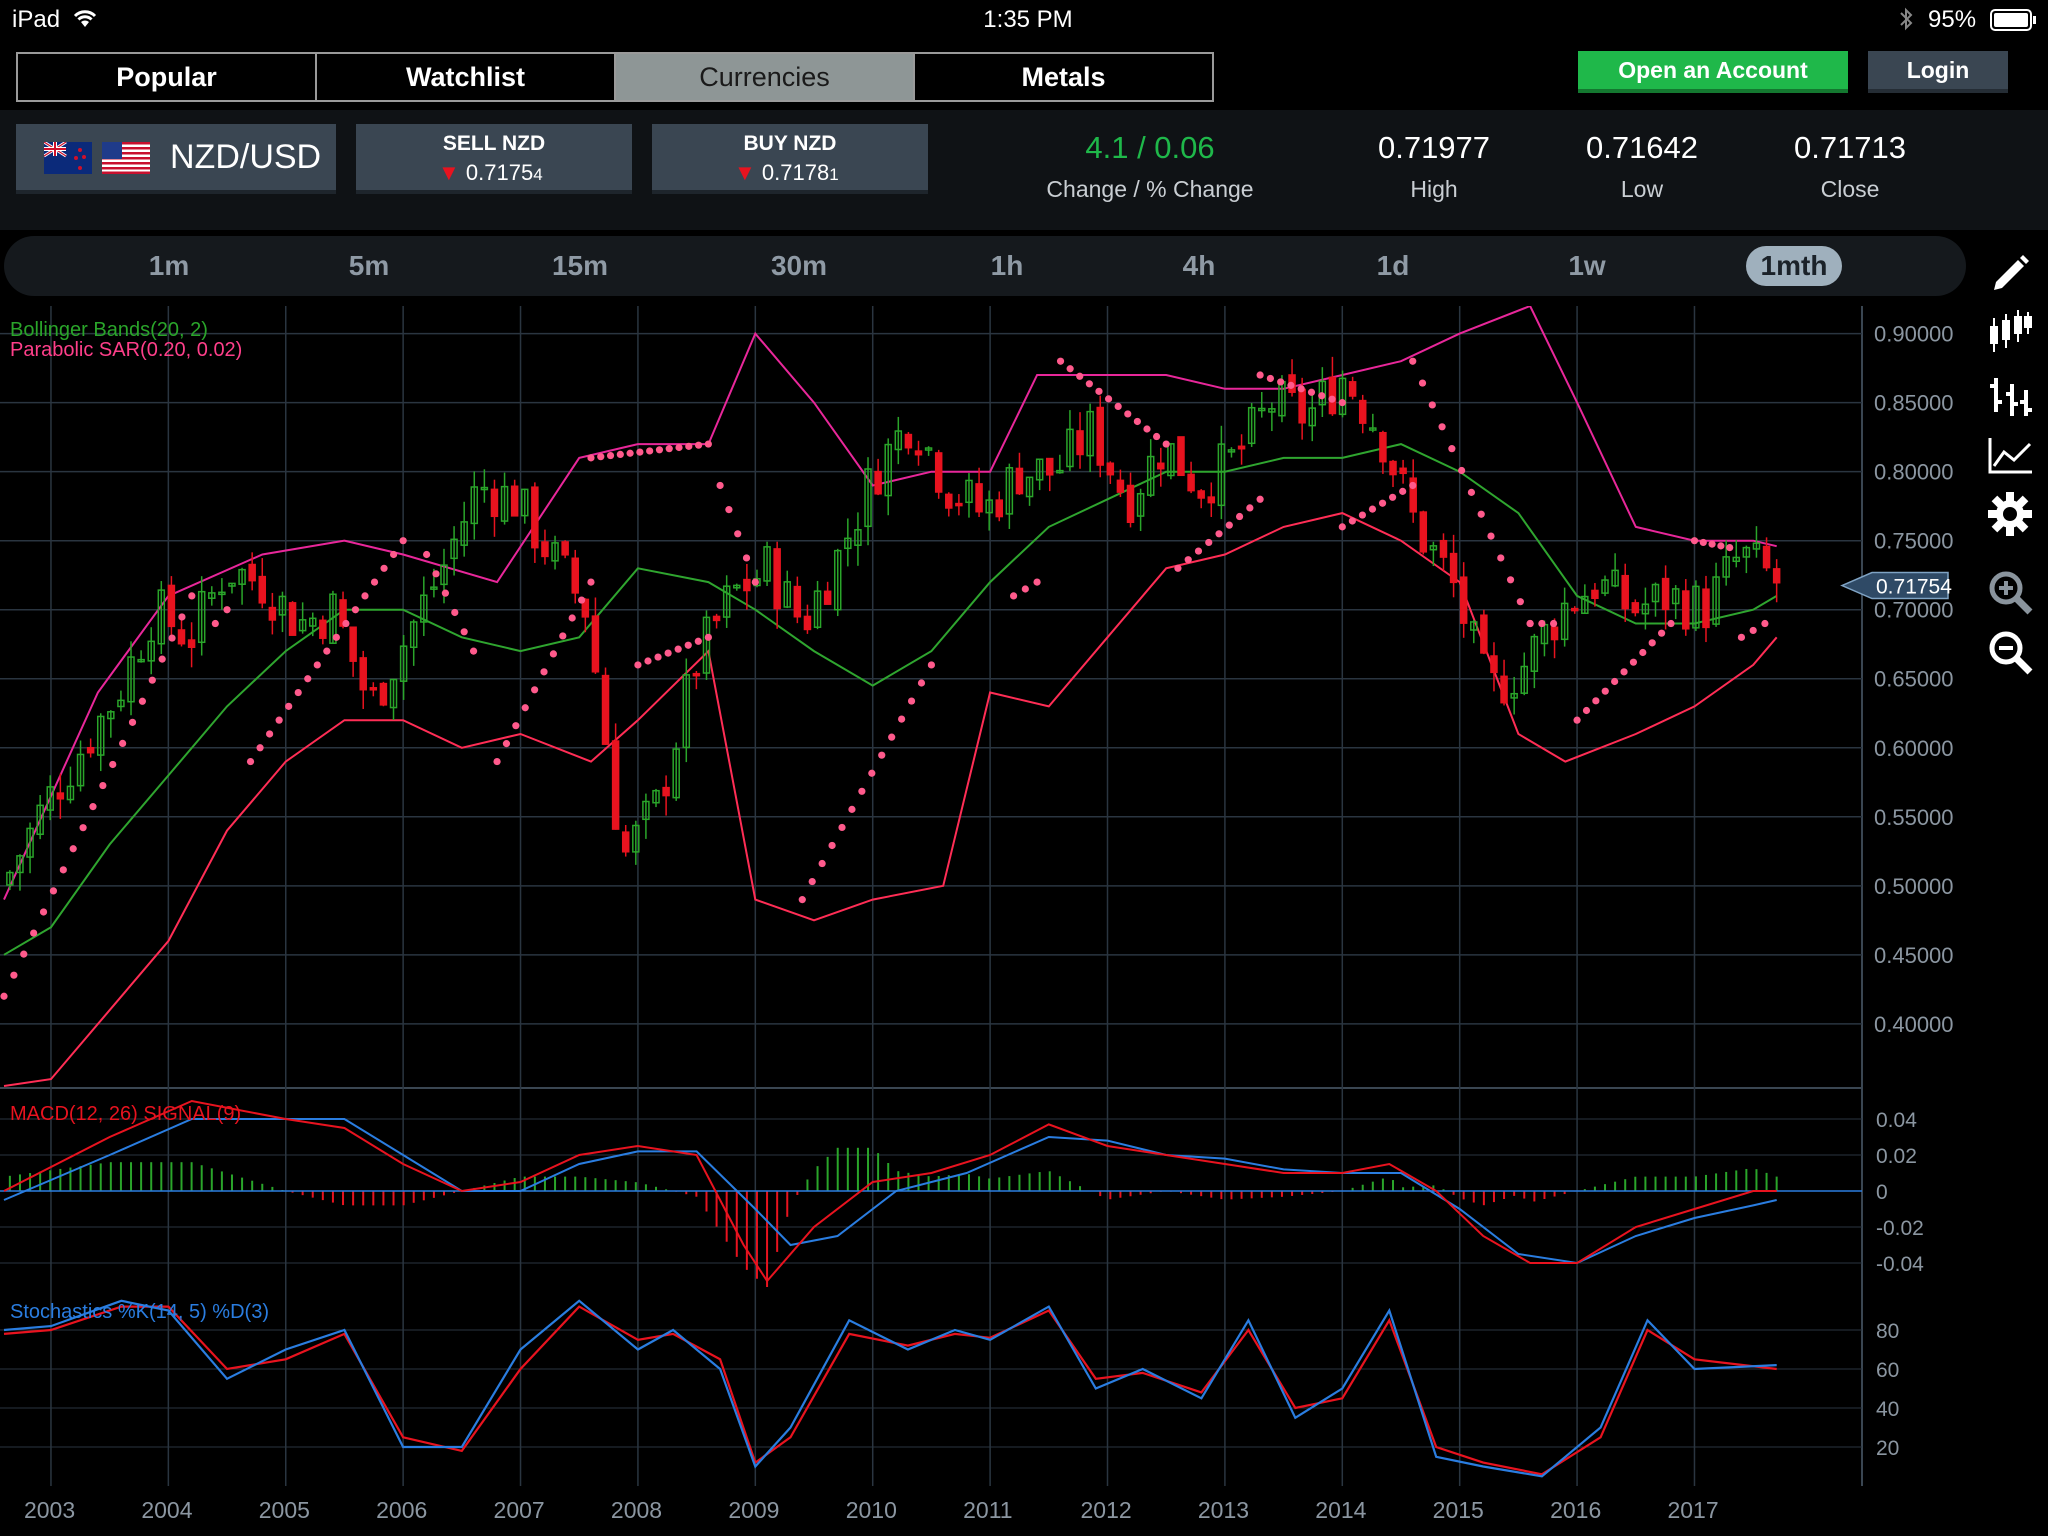 The height and width of the screenshot is (1536, 2048). What do you see at coordinates (1914, 955) in the screenshot?
I see `price-tick-label: 0.45000` at bounding box center [1914, 955].